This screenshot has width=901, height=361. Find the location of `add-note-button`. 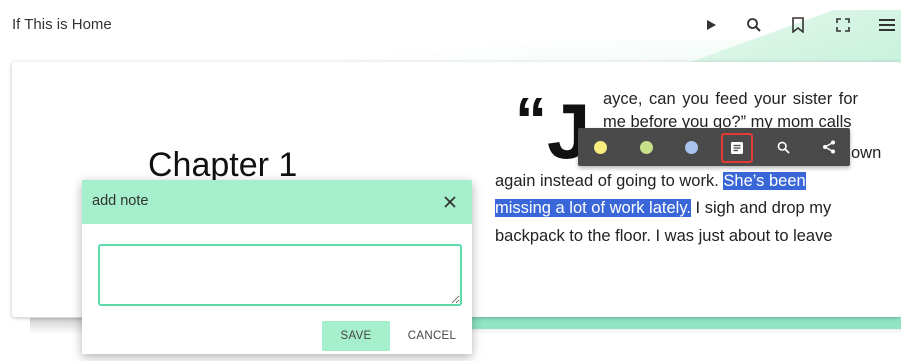

add-note-button is located at coordinates (737, 148).